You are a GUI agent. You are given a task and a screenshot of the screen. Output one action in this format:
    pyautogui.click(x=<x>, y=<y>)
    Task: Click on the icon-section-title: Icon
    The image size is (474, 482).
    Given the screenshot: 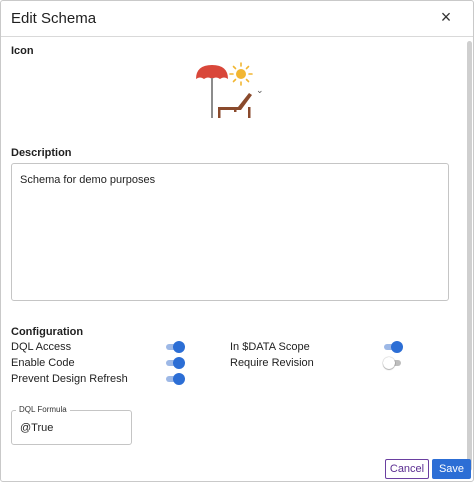 What is the action you would take?
    pyautogui.click(x=22, y=51)
    